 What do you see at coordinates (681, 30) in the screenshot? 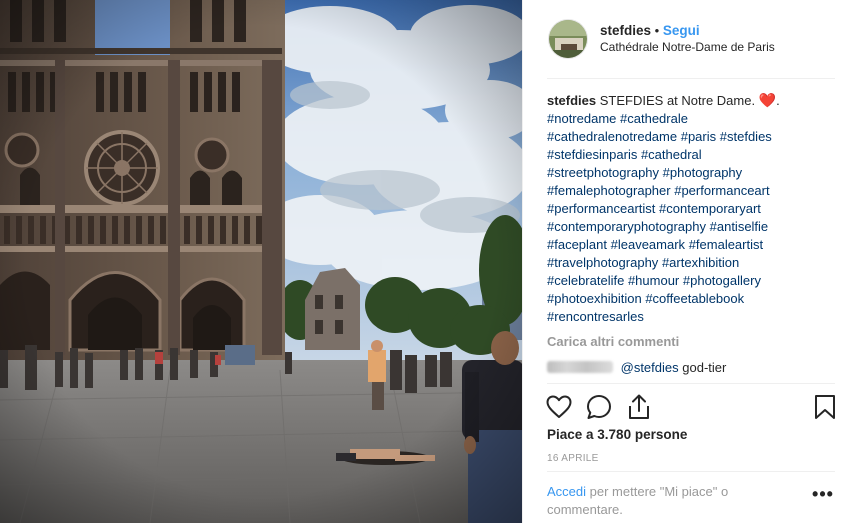
I see `follow-button: Segui` at bounding box center [681, 30].